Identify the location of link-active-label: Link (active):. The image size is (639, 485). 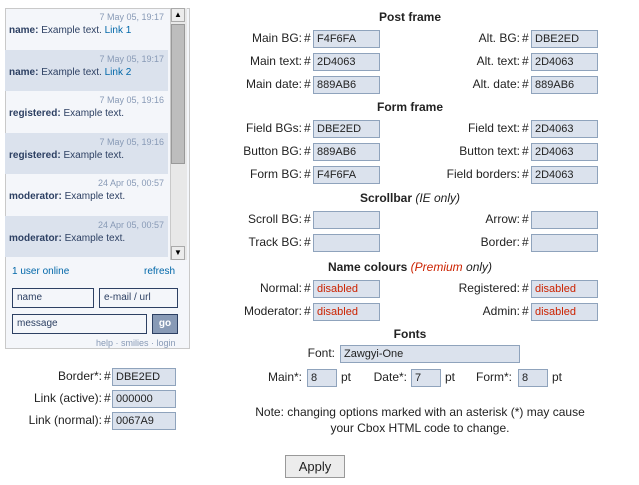
(67, 398).